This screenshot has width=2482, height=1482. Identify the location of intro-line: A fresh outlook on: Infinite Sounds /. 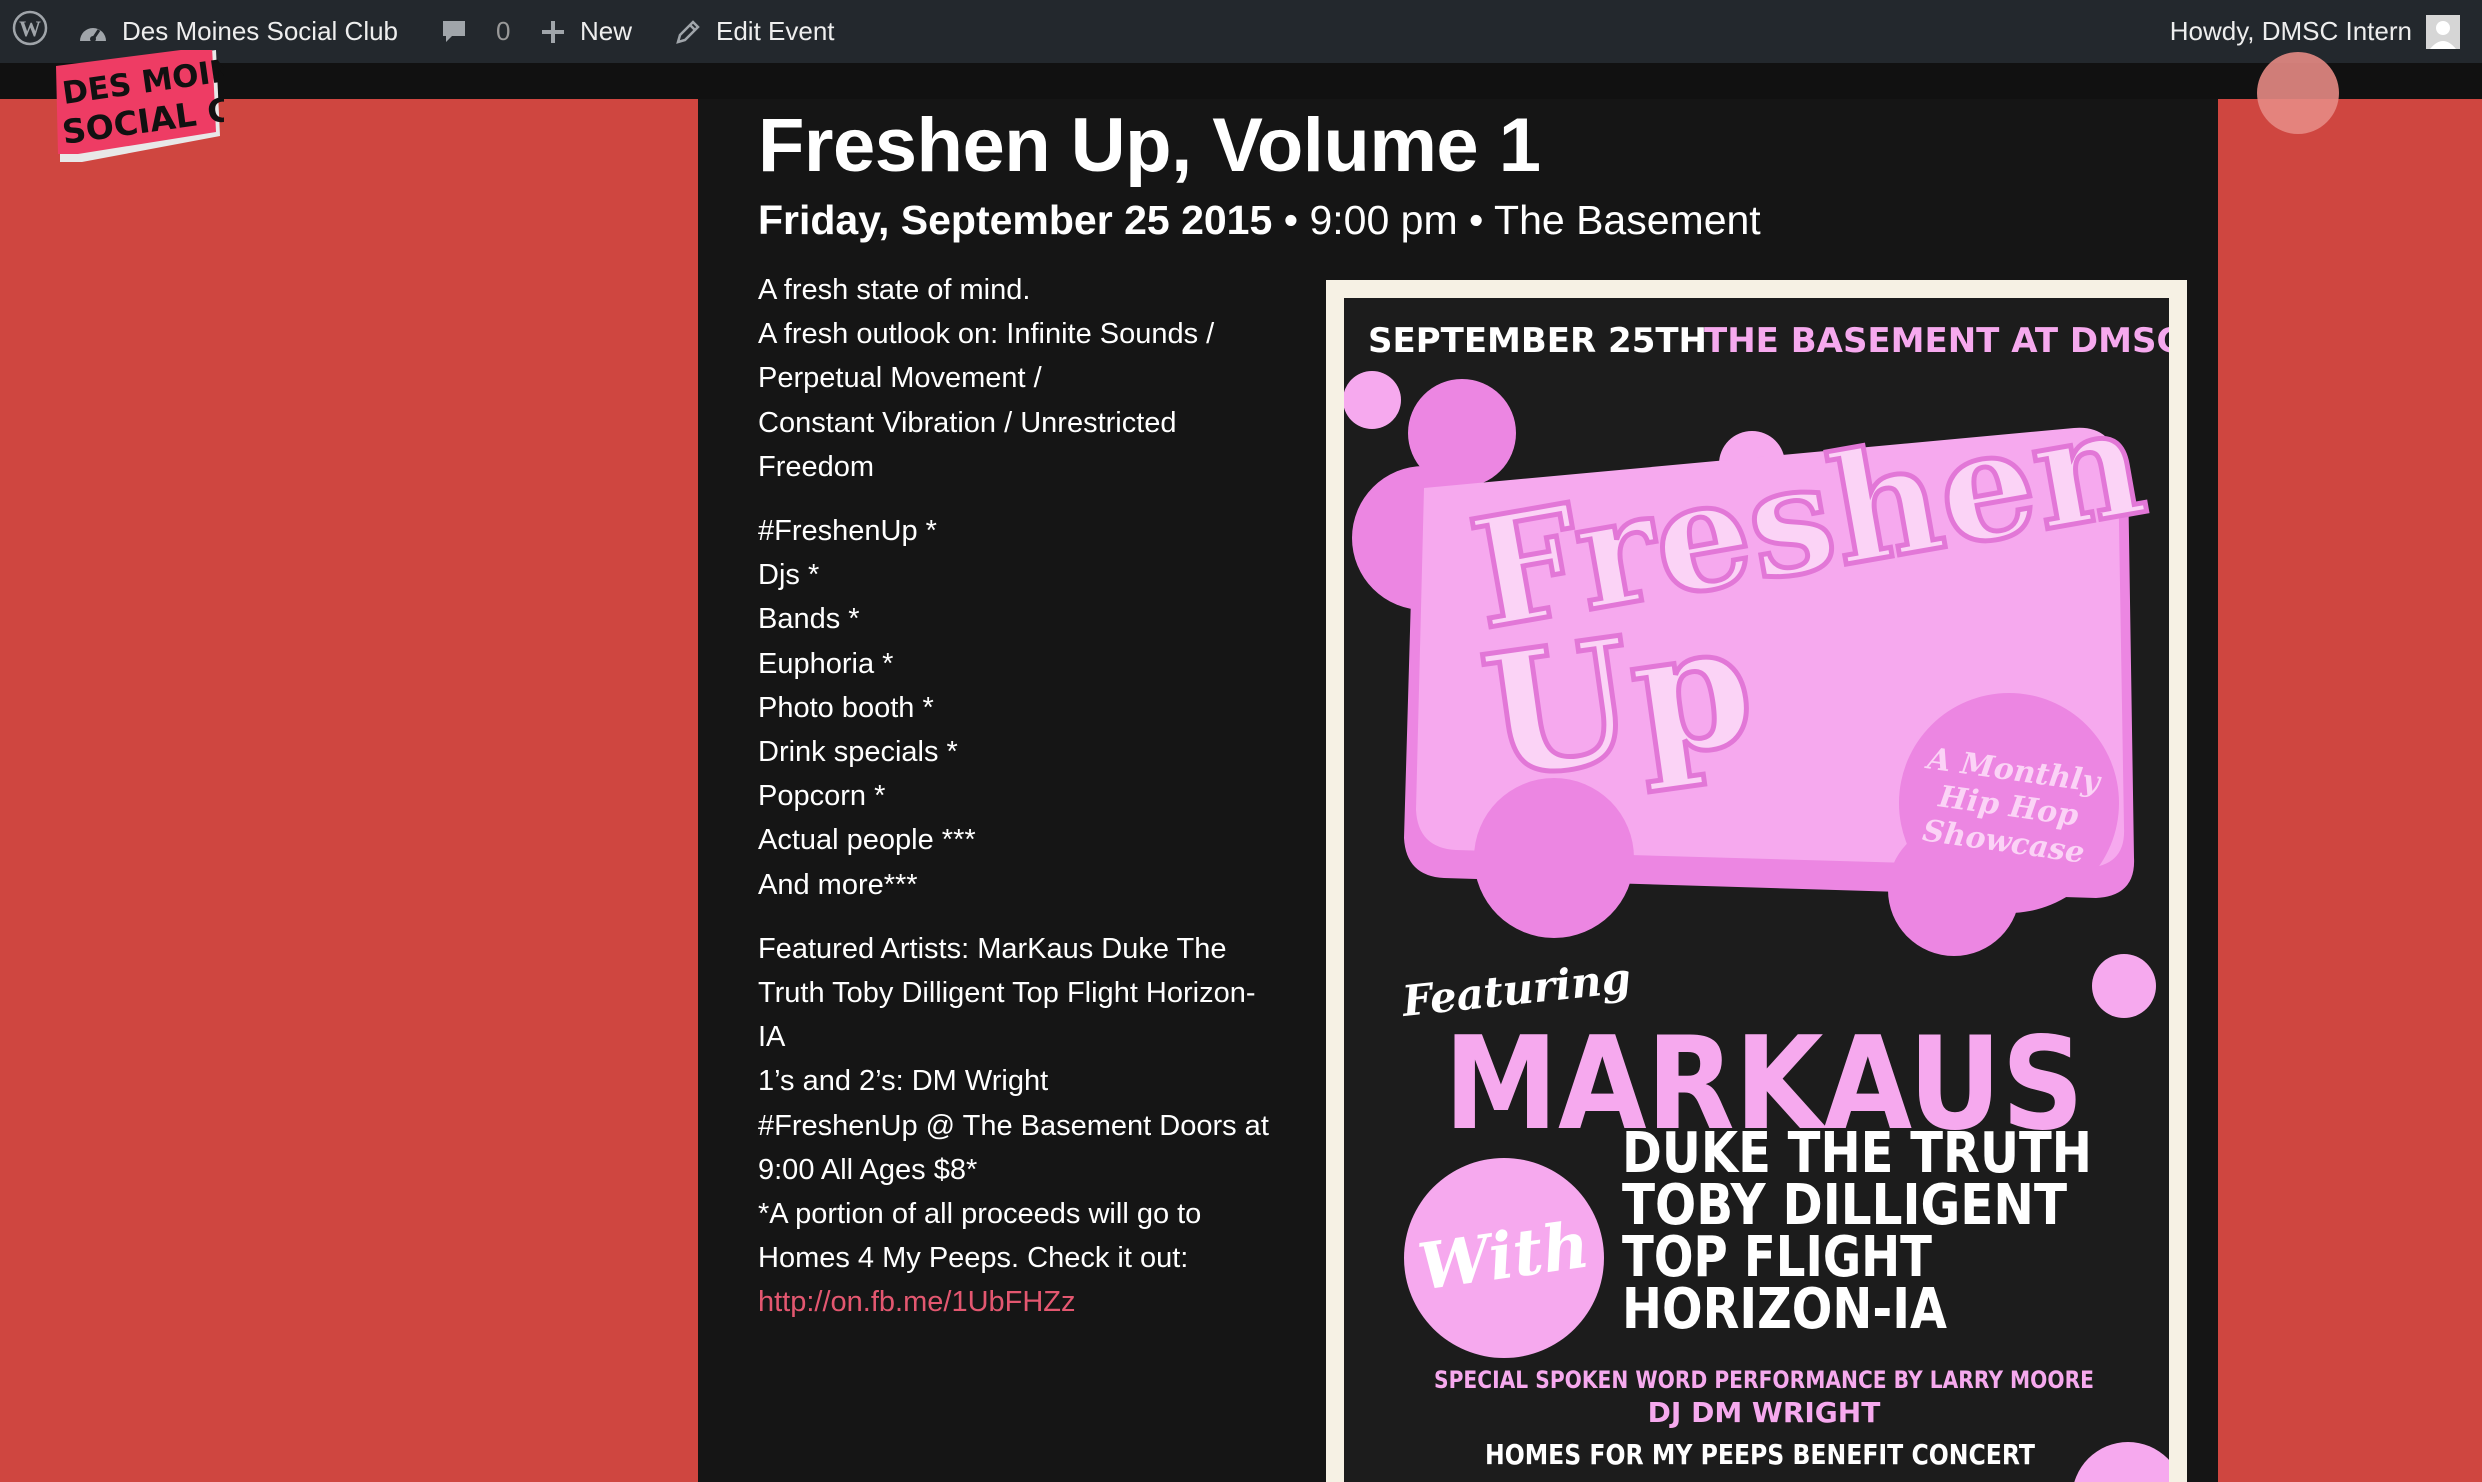
(986, 334).